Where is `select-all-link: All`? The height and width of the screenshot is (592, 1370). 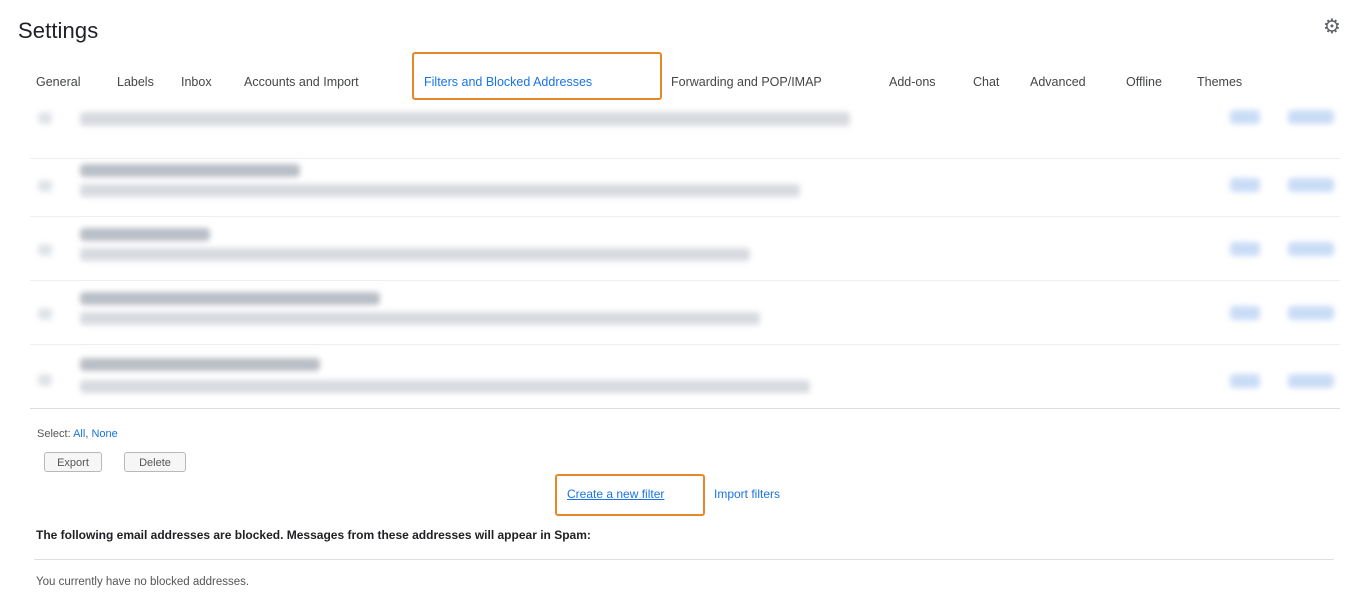 select-all-link: All is located at coordinates (79, 434).